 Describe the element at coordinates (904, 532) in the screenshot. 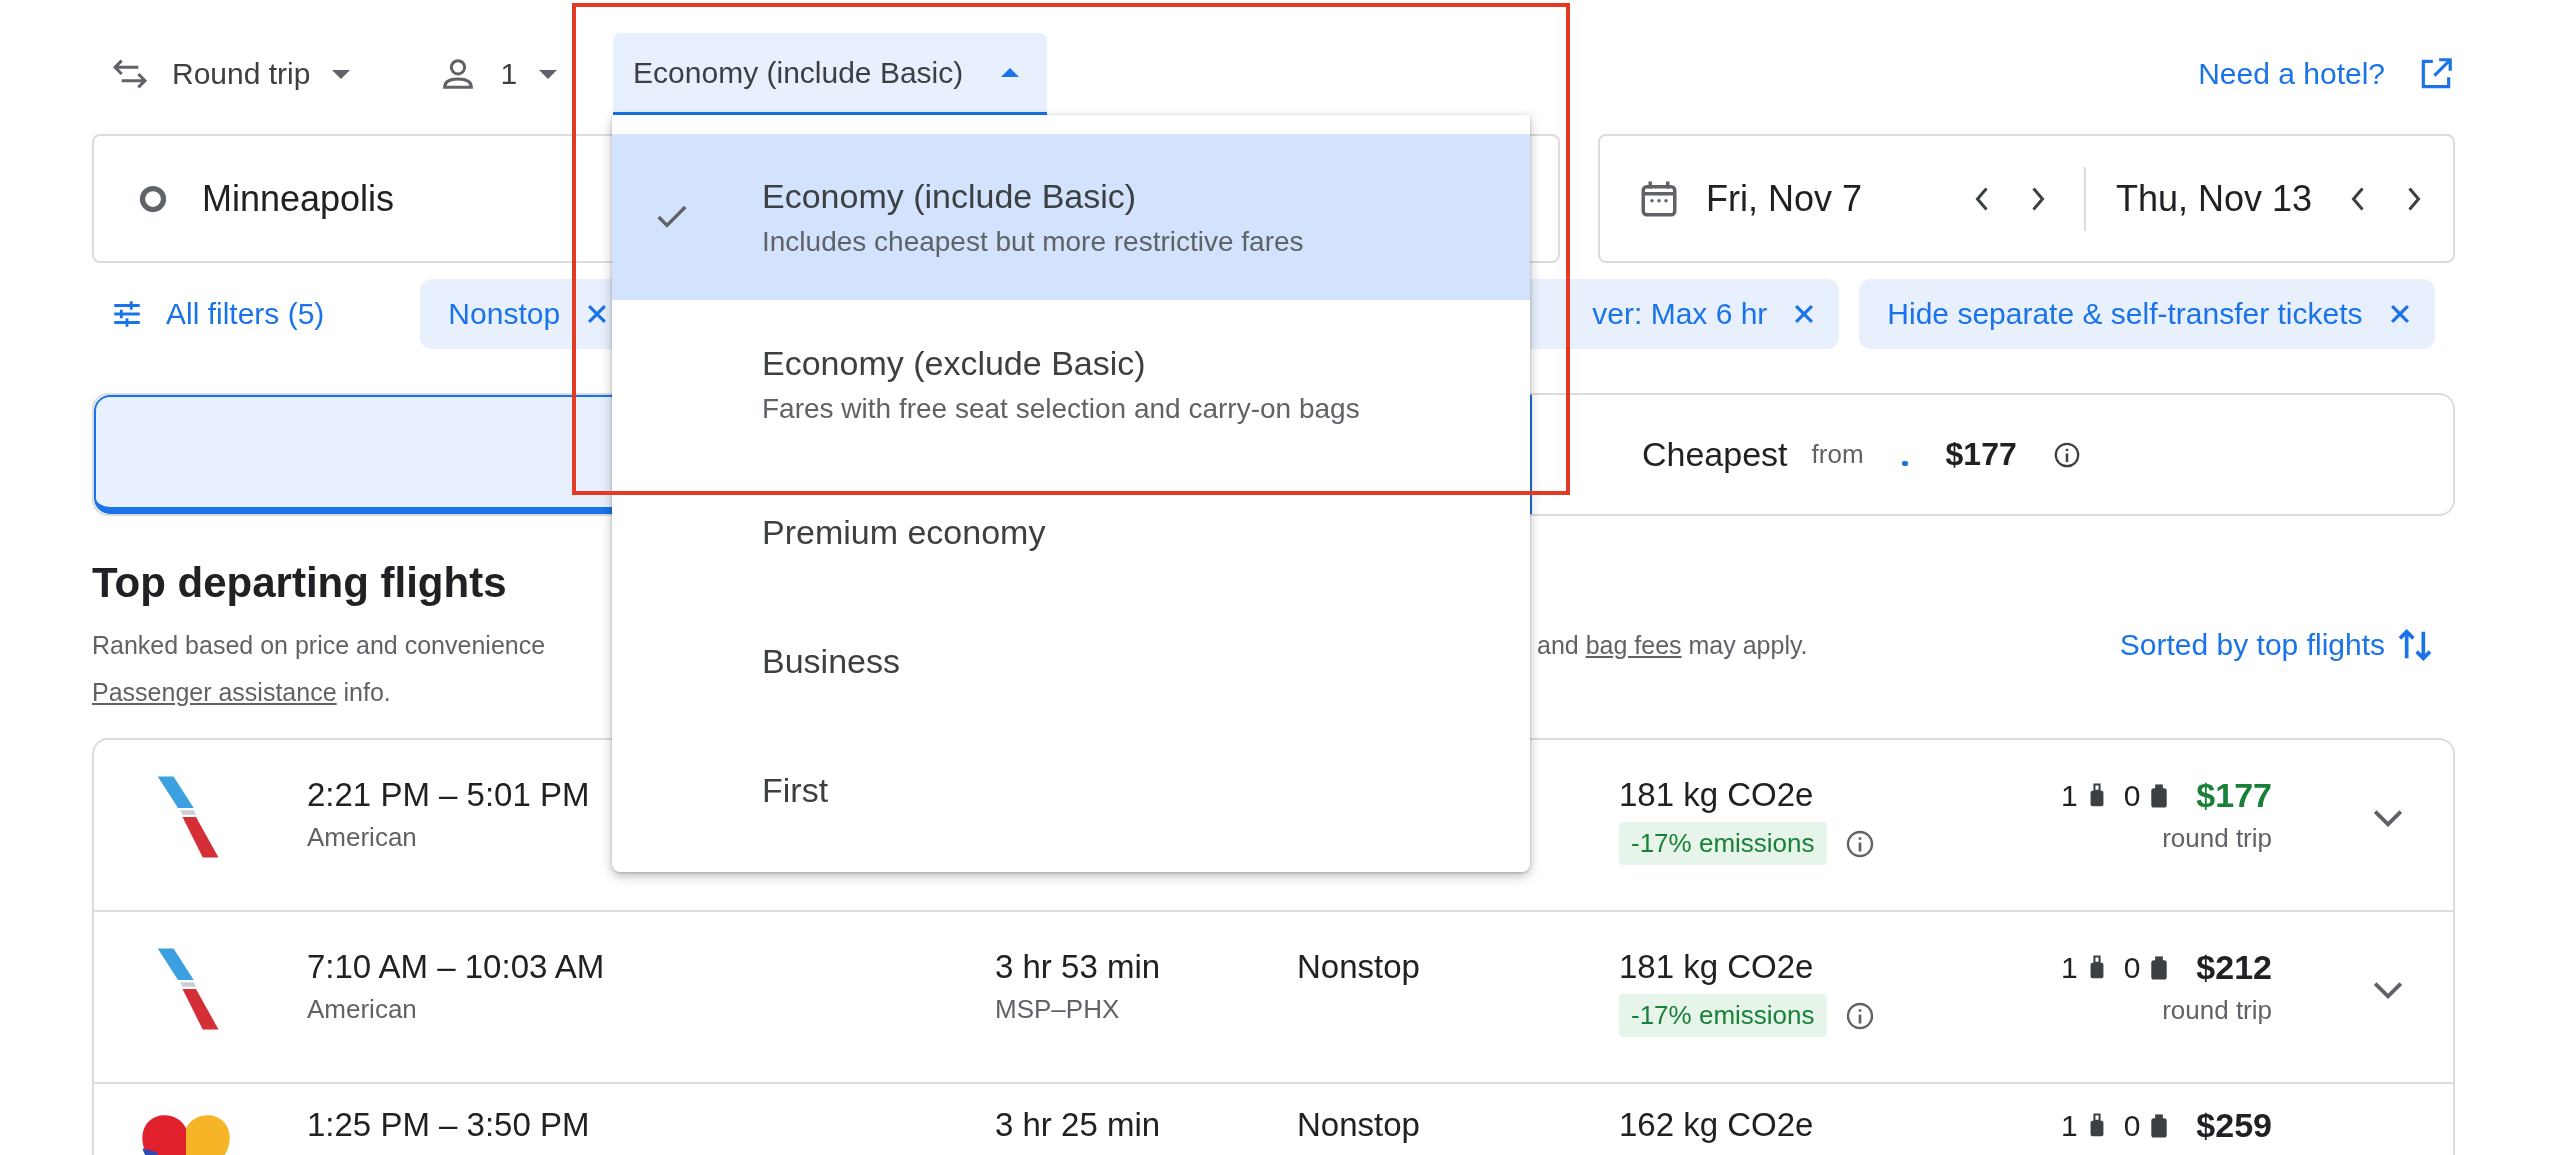

I see `option-label: Premium economy` at that location.